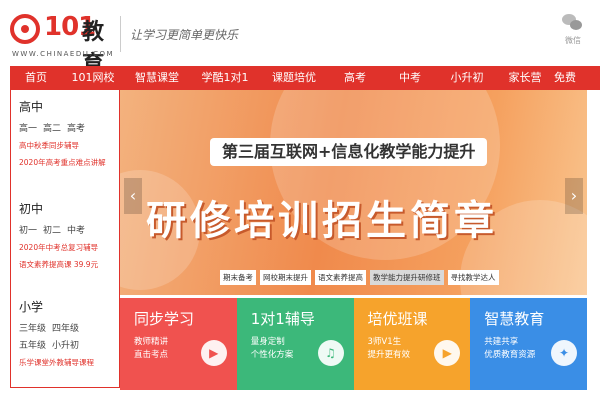  Describe the element at coordinates (573, 40) in the screenshot. I see `wechat-label: 微信` at that location.